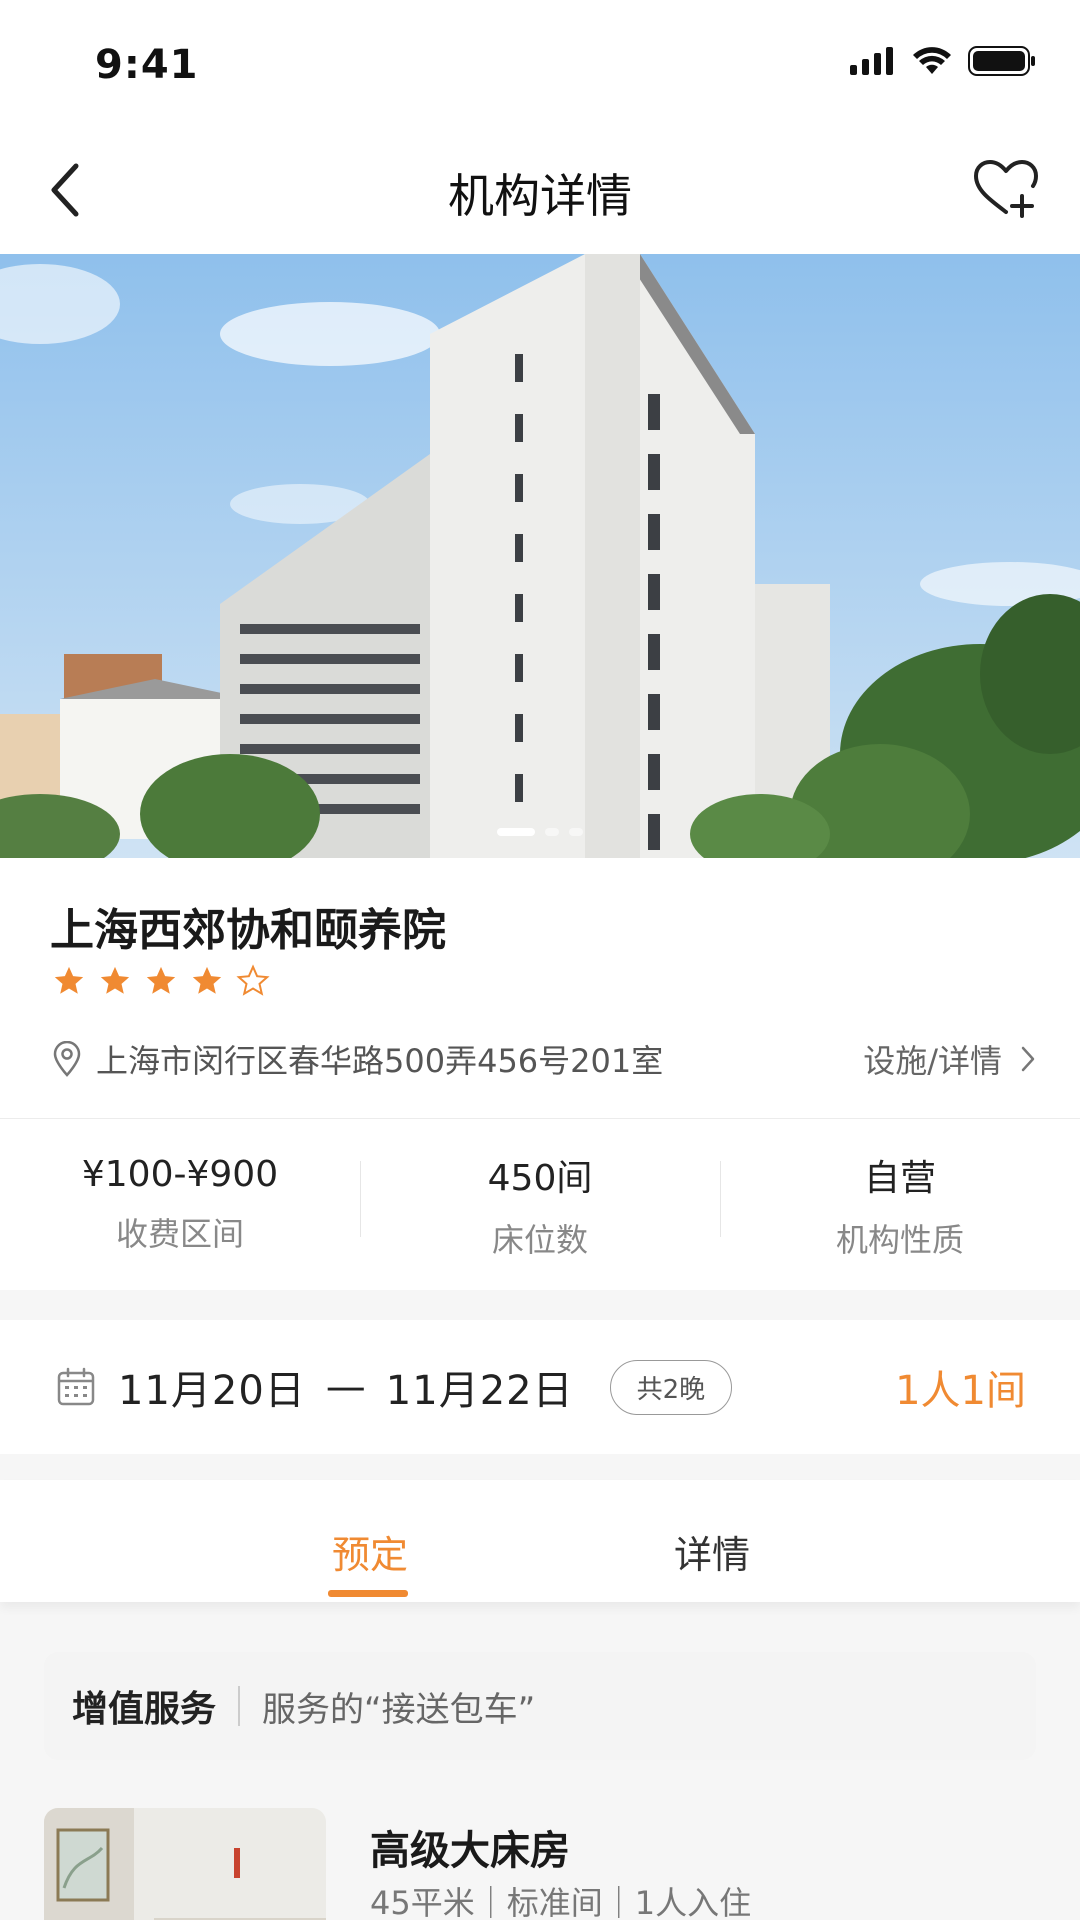 The image size is (1080, 1920). Describe the element at coordinates (1028, 1059) in the screenshot. I see `chevron-right-icon` at that location.